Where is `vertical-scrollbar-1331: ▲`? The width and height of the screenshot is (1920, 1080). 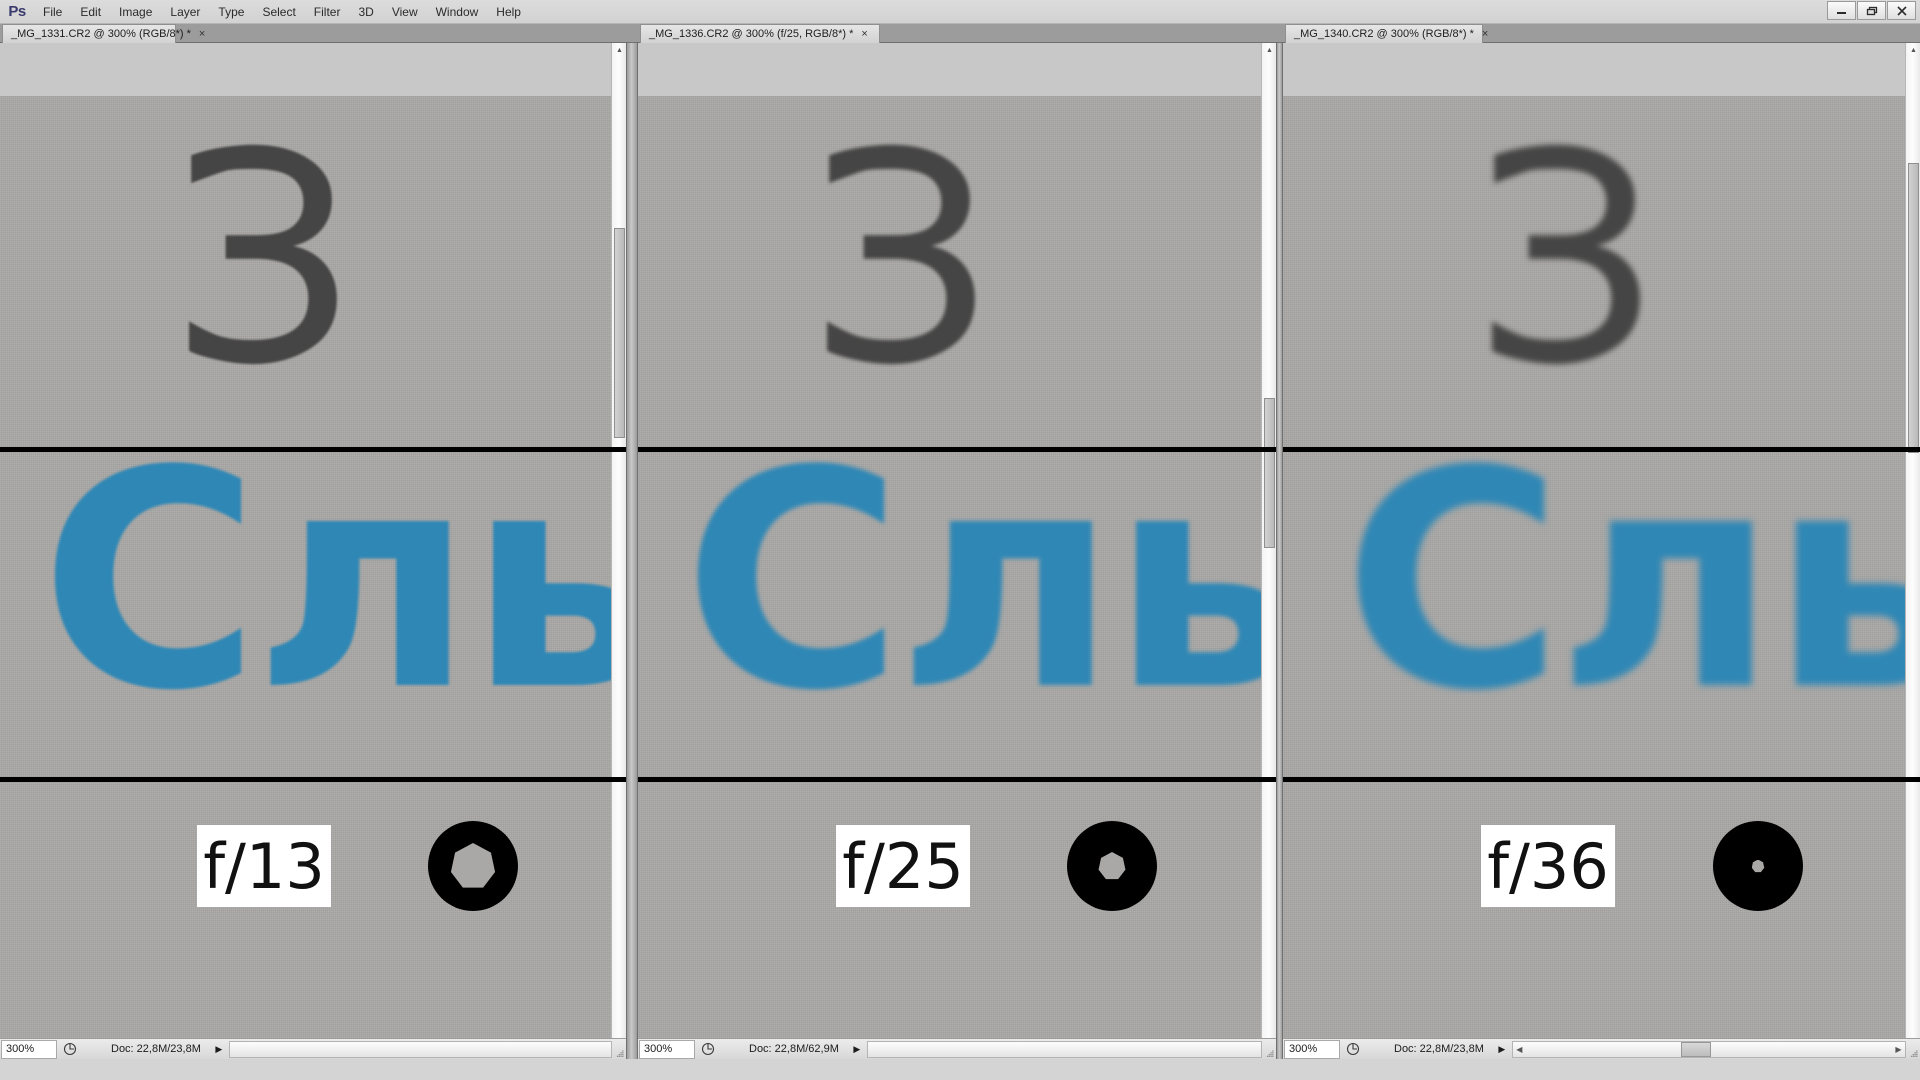
vertical-scrollbar-1331: ▲ is located at coordinates (618, 540).